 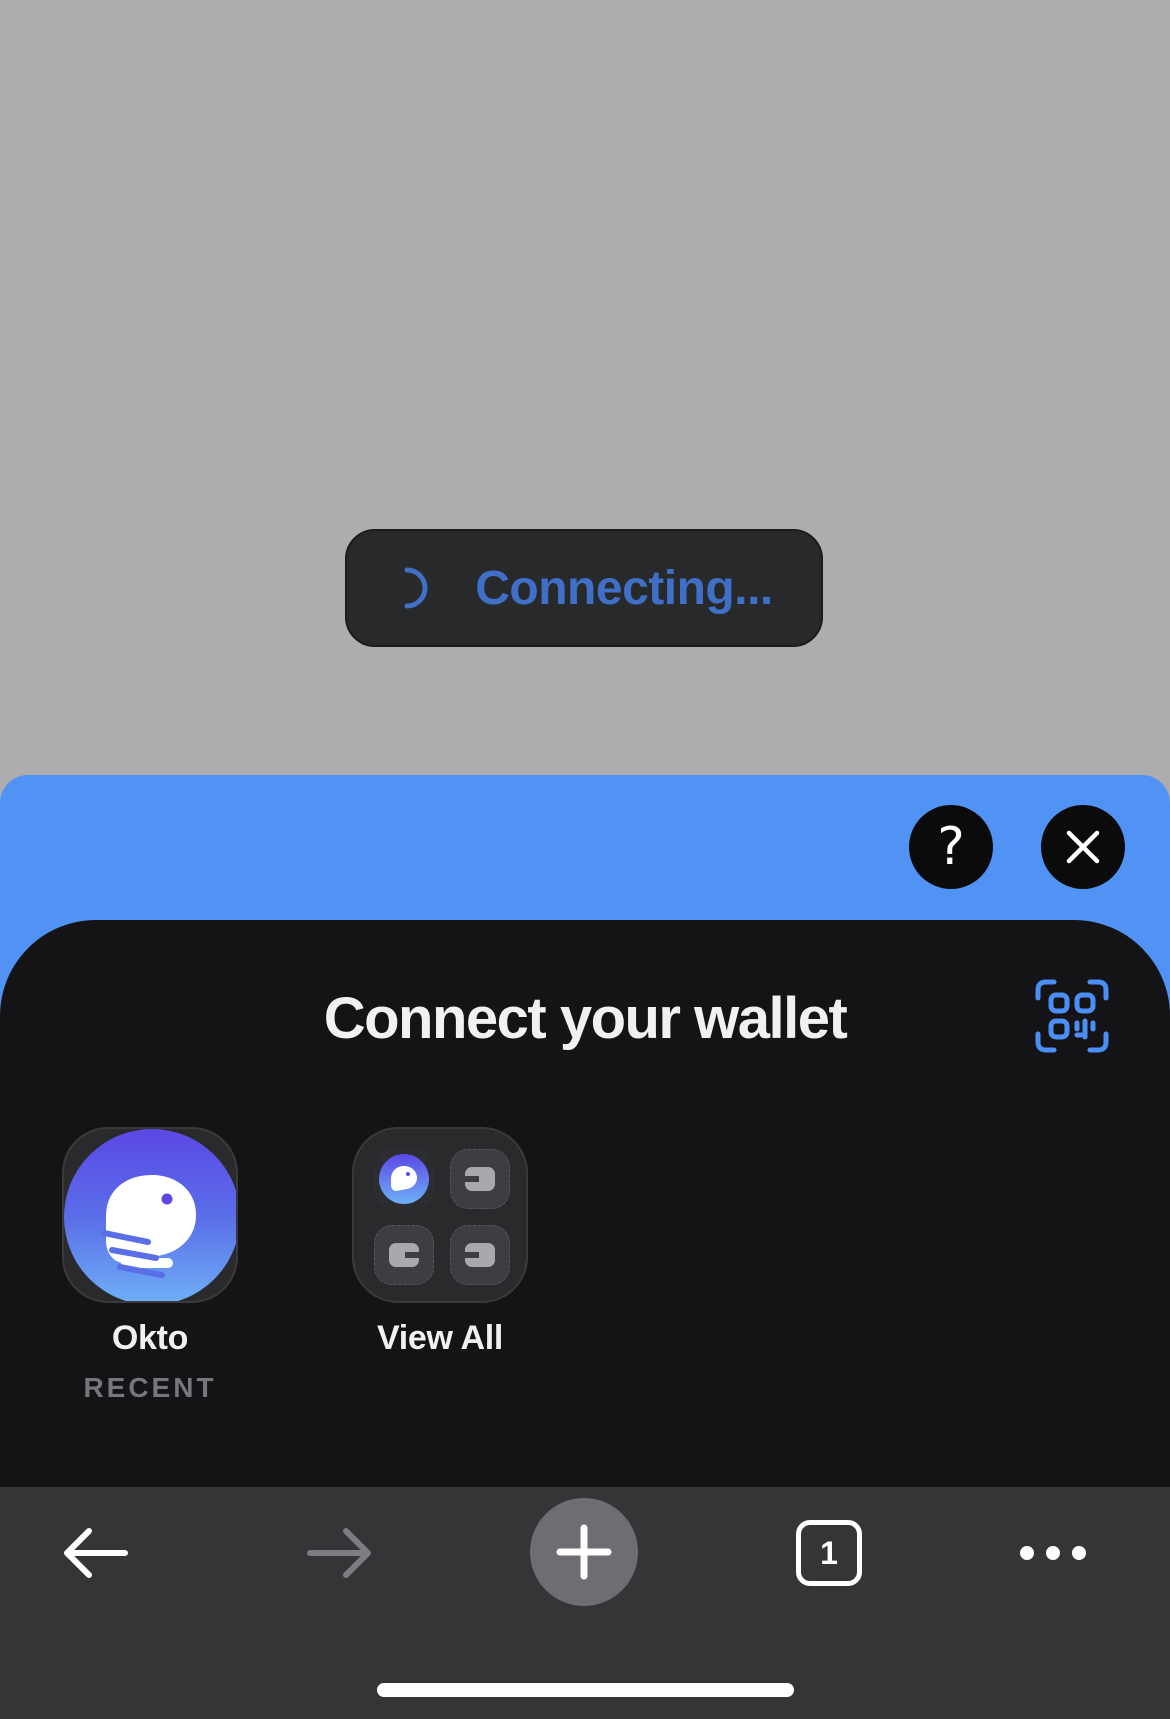 I want to click on forward-button, so click(x=340, y=1553).